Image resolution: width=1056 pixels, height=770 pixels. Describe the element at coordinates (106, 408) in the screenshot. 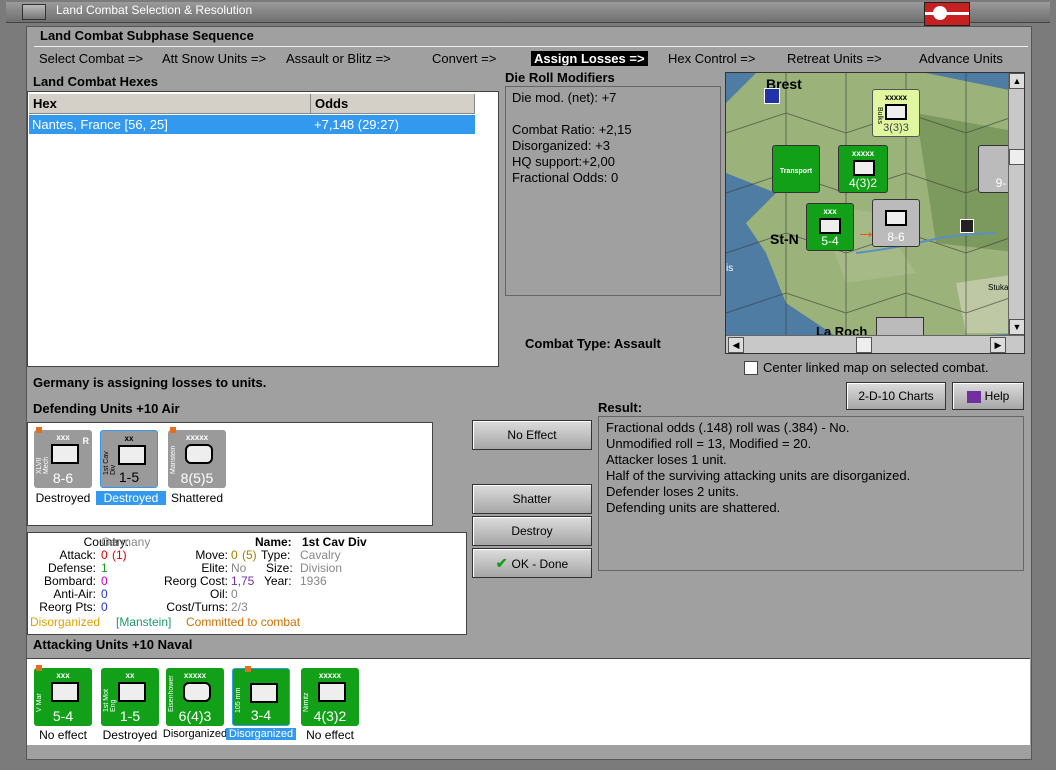

I see `defending-title: Defending Units +10 Air` at that location.